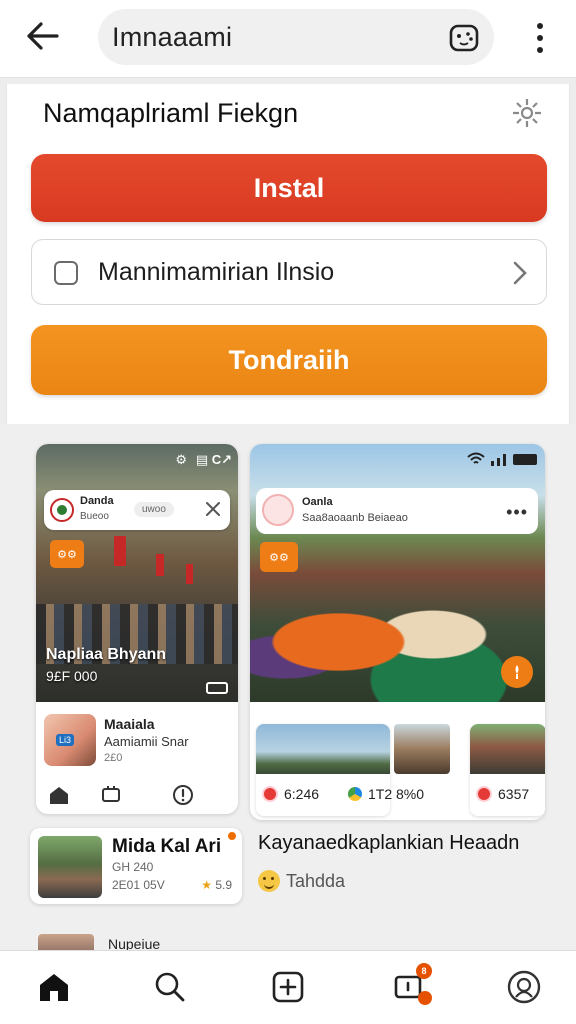 This screenshot has height=1024, width=576. Describe the element at coordinates (59, 795) in the screenshot. I see `home-outline-icon` at that location.